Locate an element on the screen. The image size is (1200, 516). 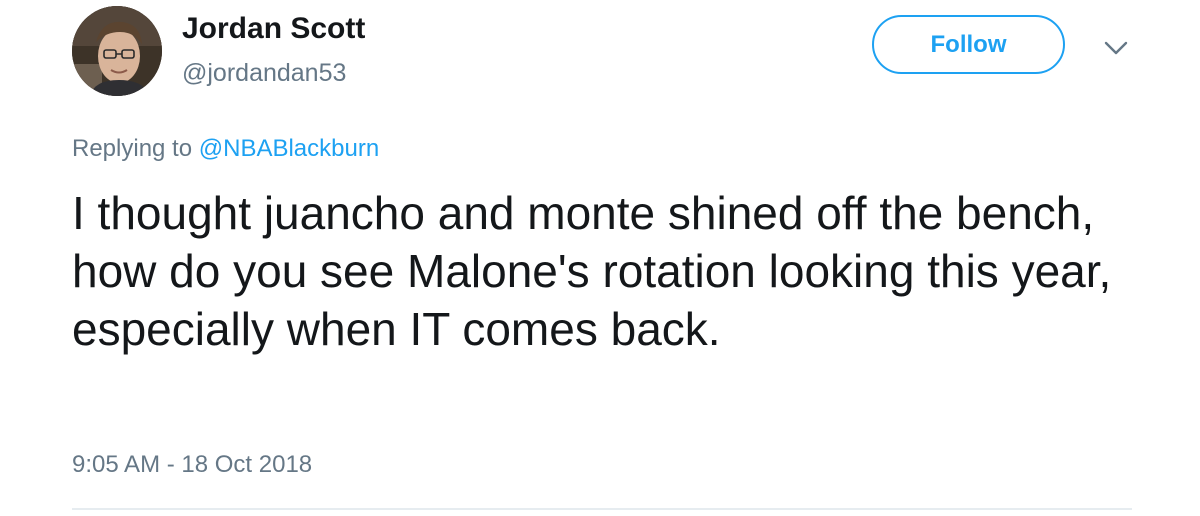
avatar-photo is located at coordinates (117, 51).